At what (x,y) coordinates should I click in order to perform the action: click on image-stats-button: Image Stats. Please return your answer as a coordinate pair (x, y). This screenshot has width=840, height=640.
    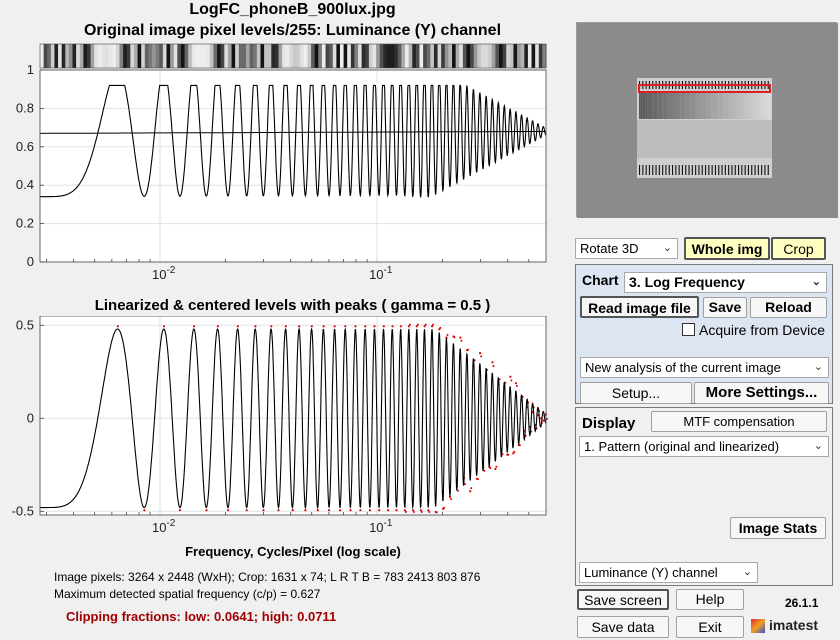
    Looking at the image, I should click on (778, 528).